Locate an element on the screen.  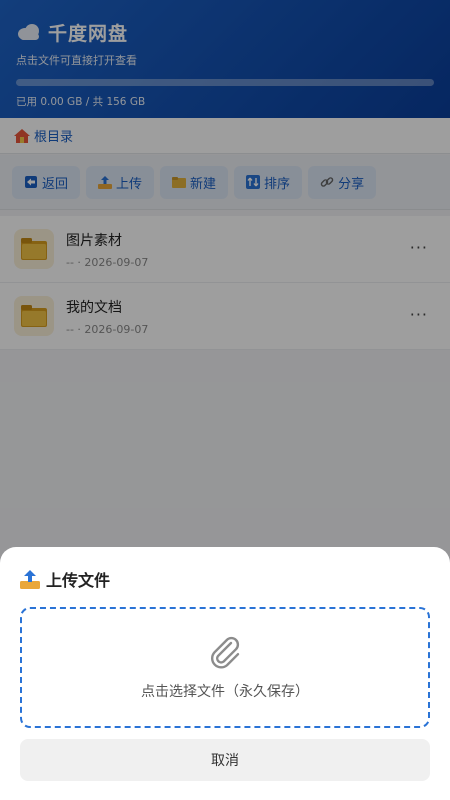
sheet-title: 上传文件 is located at coordinates (78, 580).